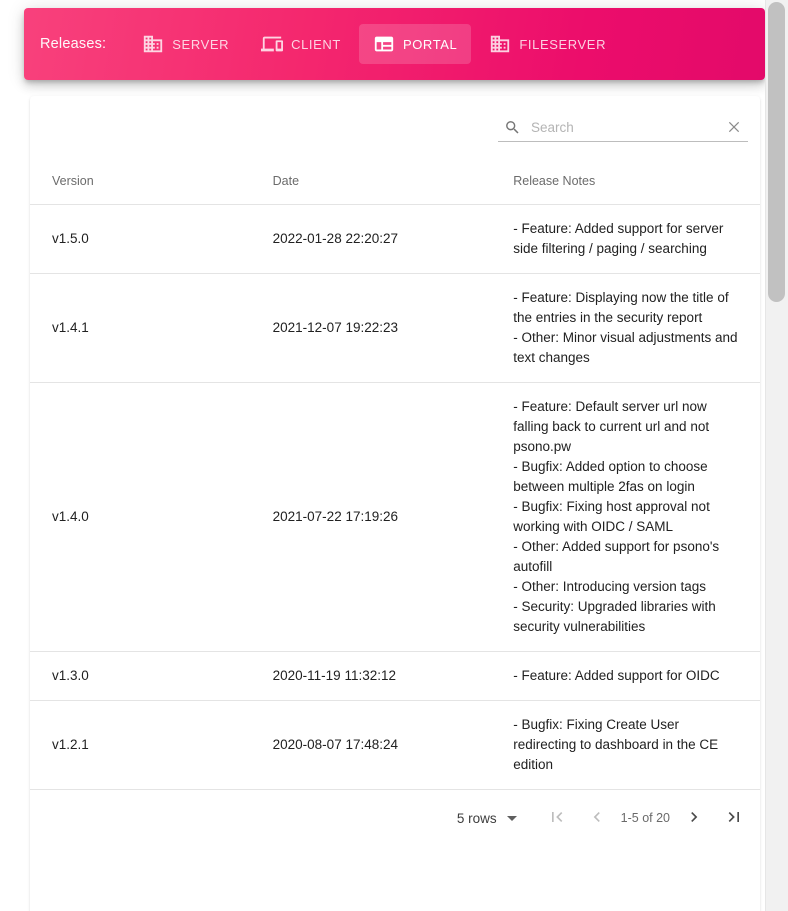 This screenshot has width=788, height=911. I want to click on cell-date: 2020-11-19 11:32:12, so click(393, 676).